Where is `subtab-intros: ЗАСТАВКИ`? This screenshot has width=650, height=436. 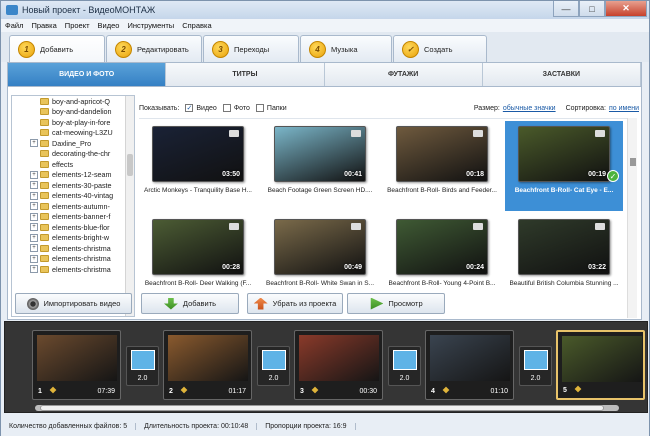
subtab-intros: ЗАСТАВКИ is located at coordinates (561, 74).